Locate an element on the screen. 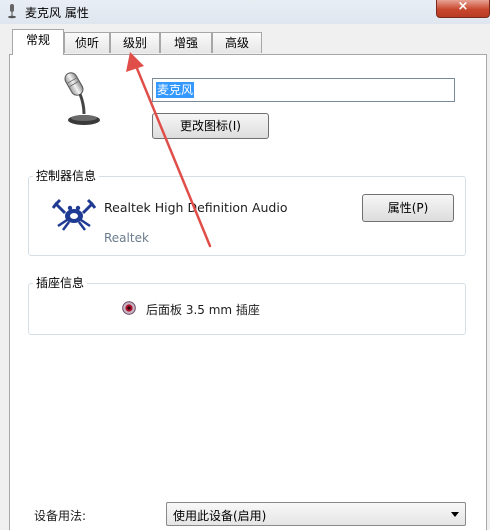 This screenshot has height=530, width=490. controller-vendor: Realtek is located at coordinates (126, 238).